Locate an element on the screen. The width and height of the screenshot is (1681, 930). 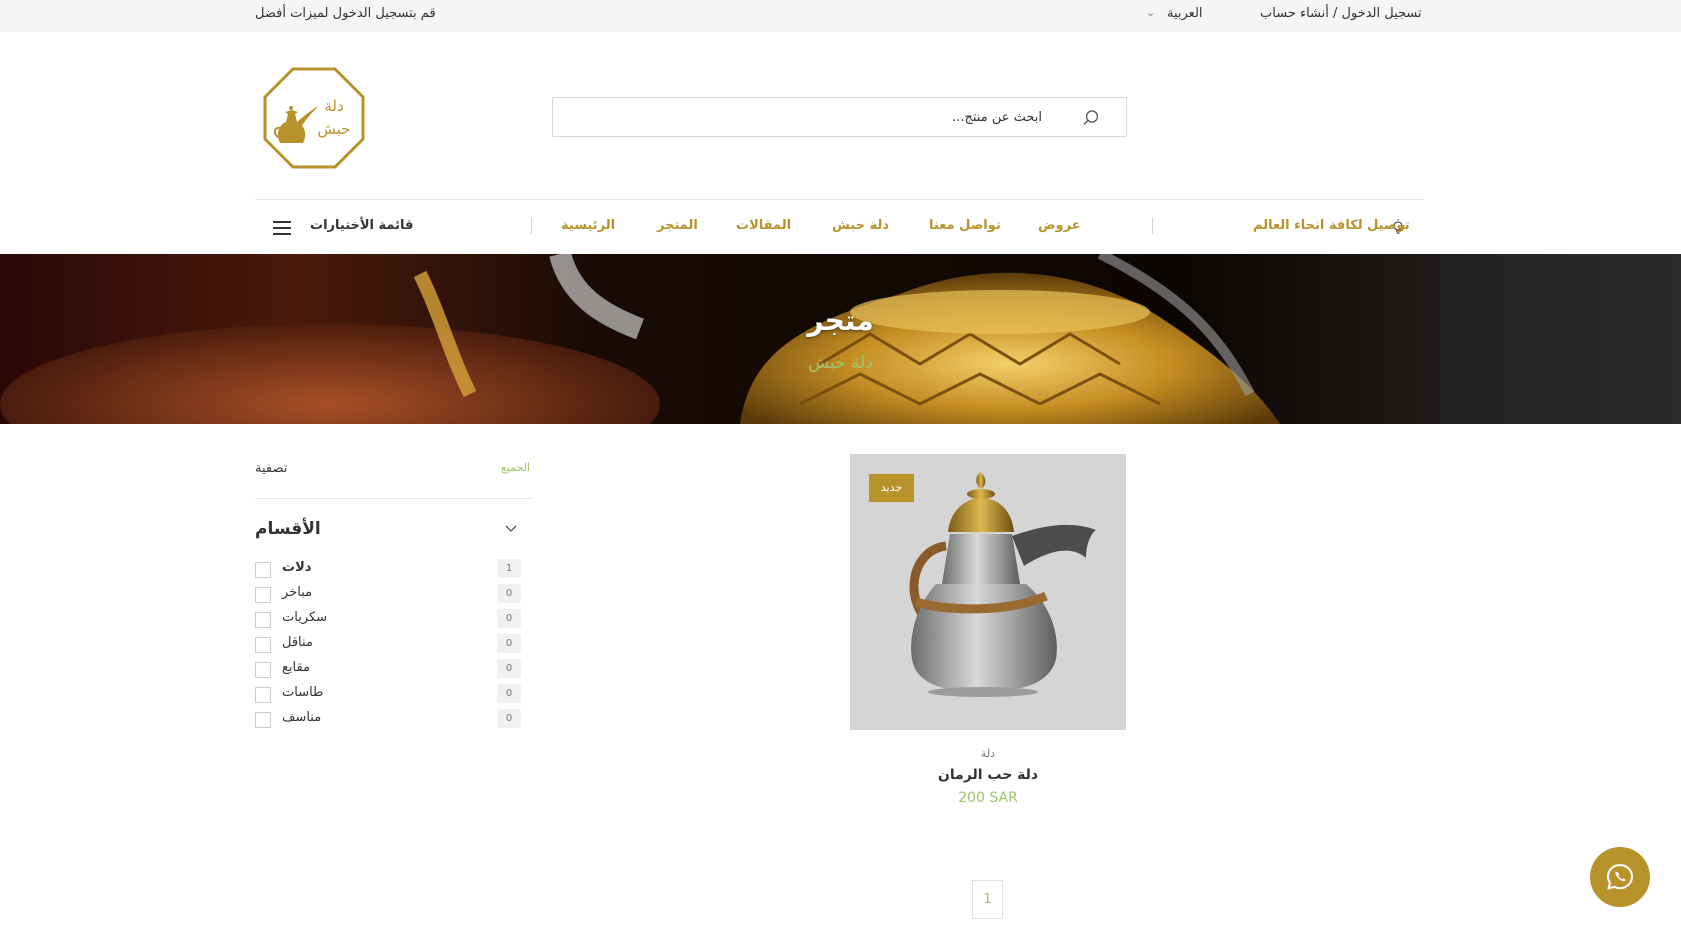
nav-item-store: المتجر is located at coordinates (677, 225).